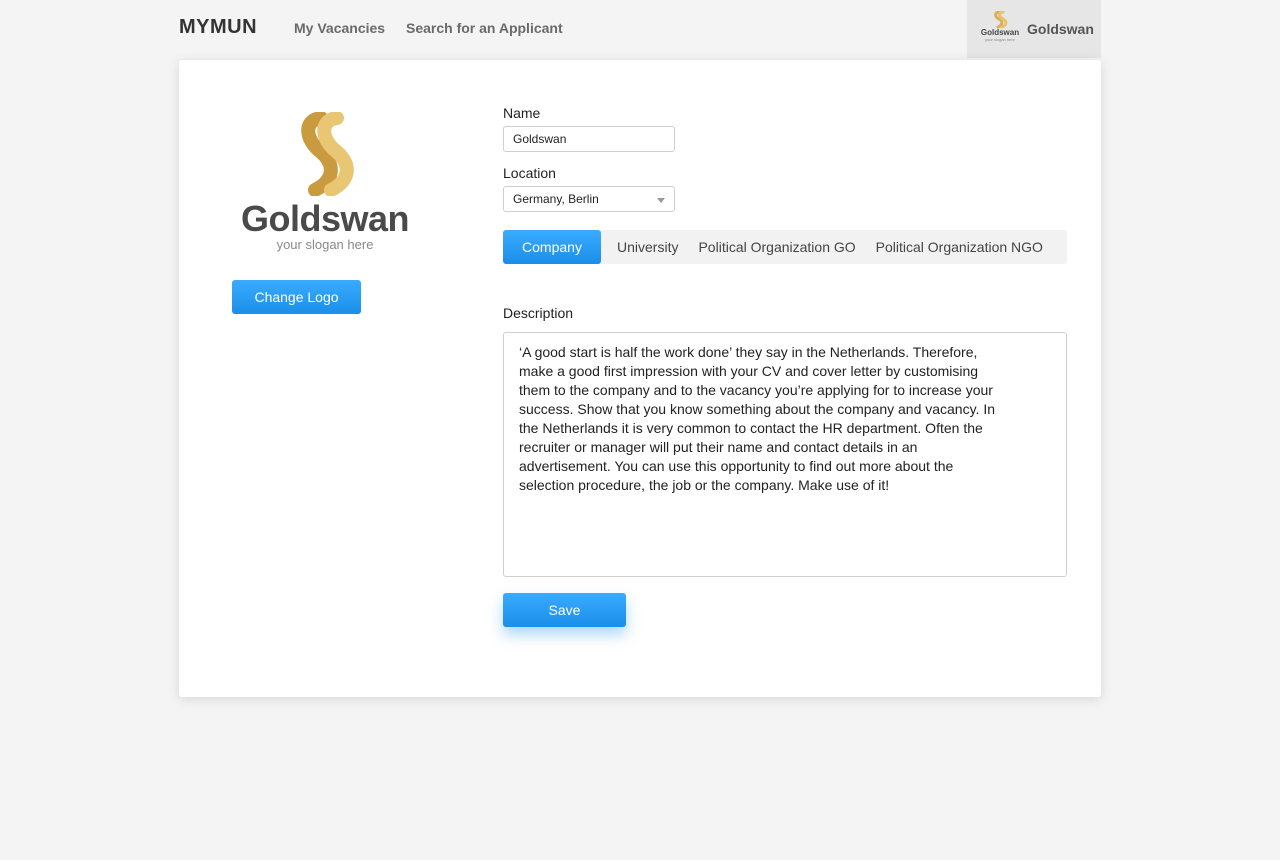 The height and width of the screenshot is (860, 1280). What do you see at coordinates (218, 27) in the screenshot?
I see `brand-logo-text: MYMUN` at bounding box center [218, 27].